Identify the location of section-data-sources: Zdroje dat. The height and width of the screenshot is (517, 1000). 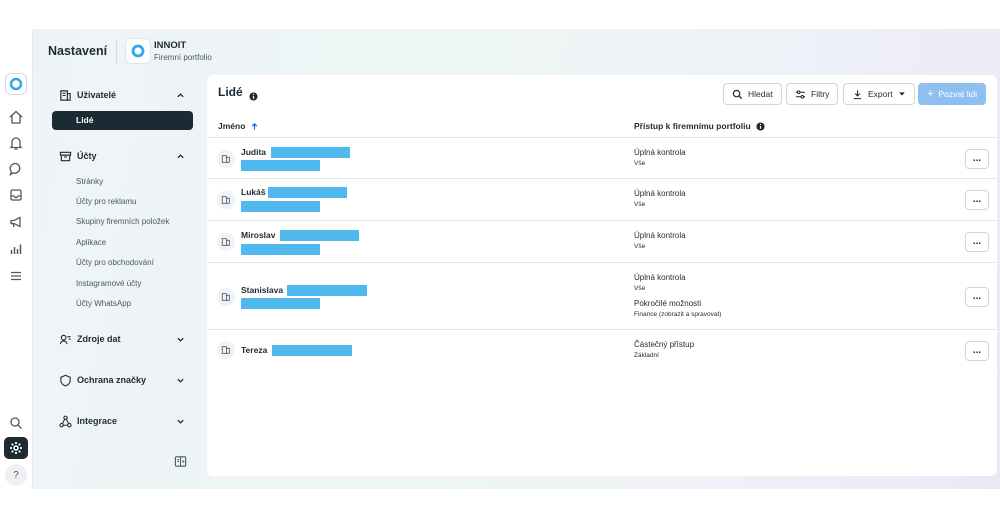
(122, 339).